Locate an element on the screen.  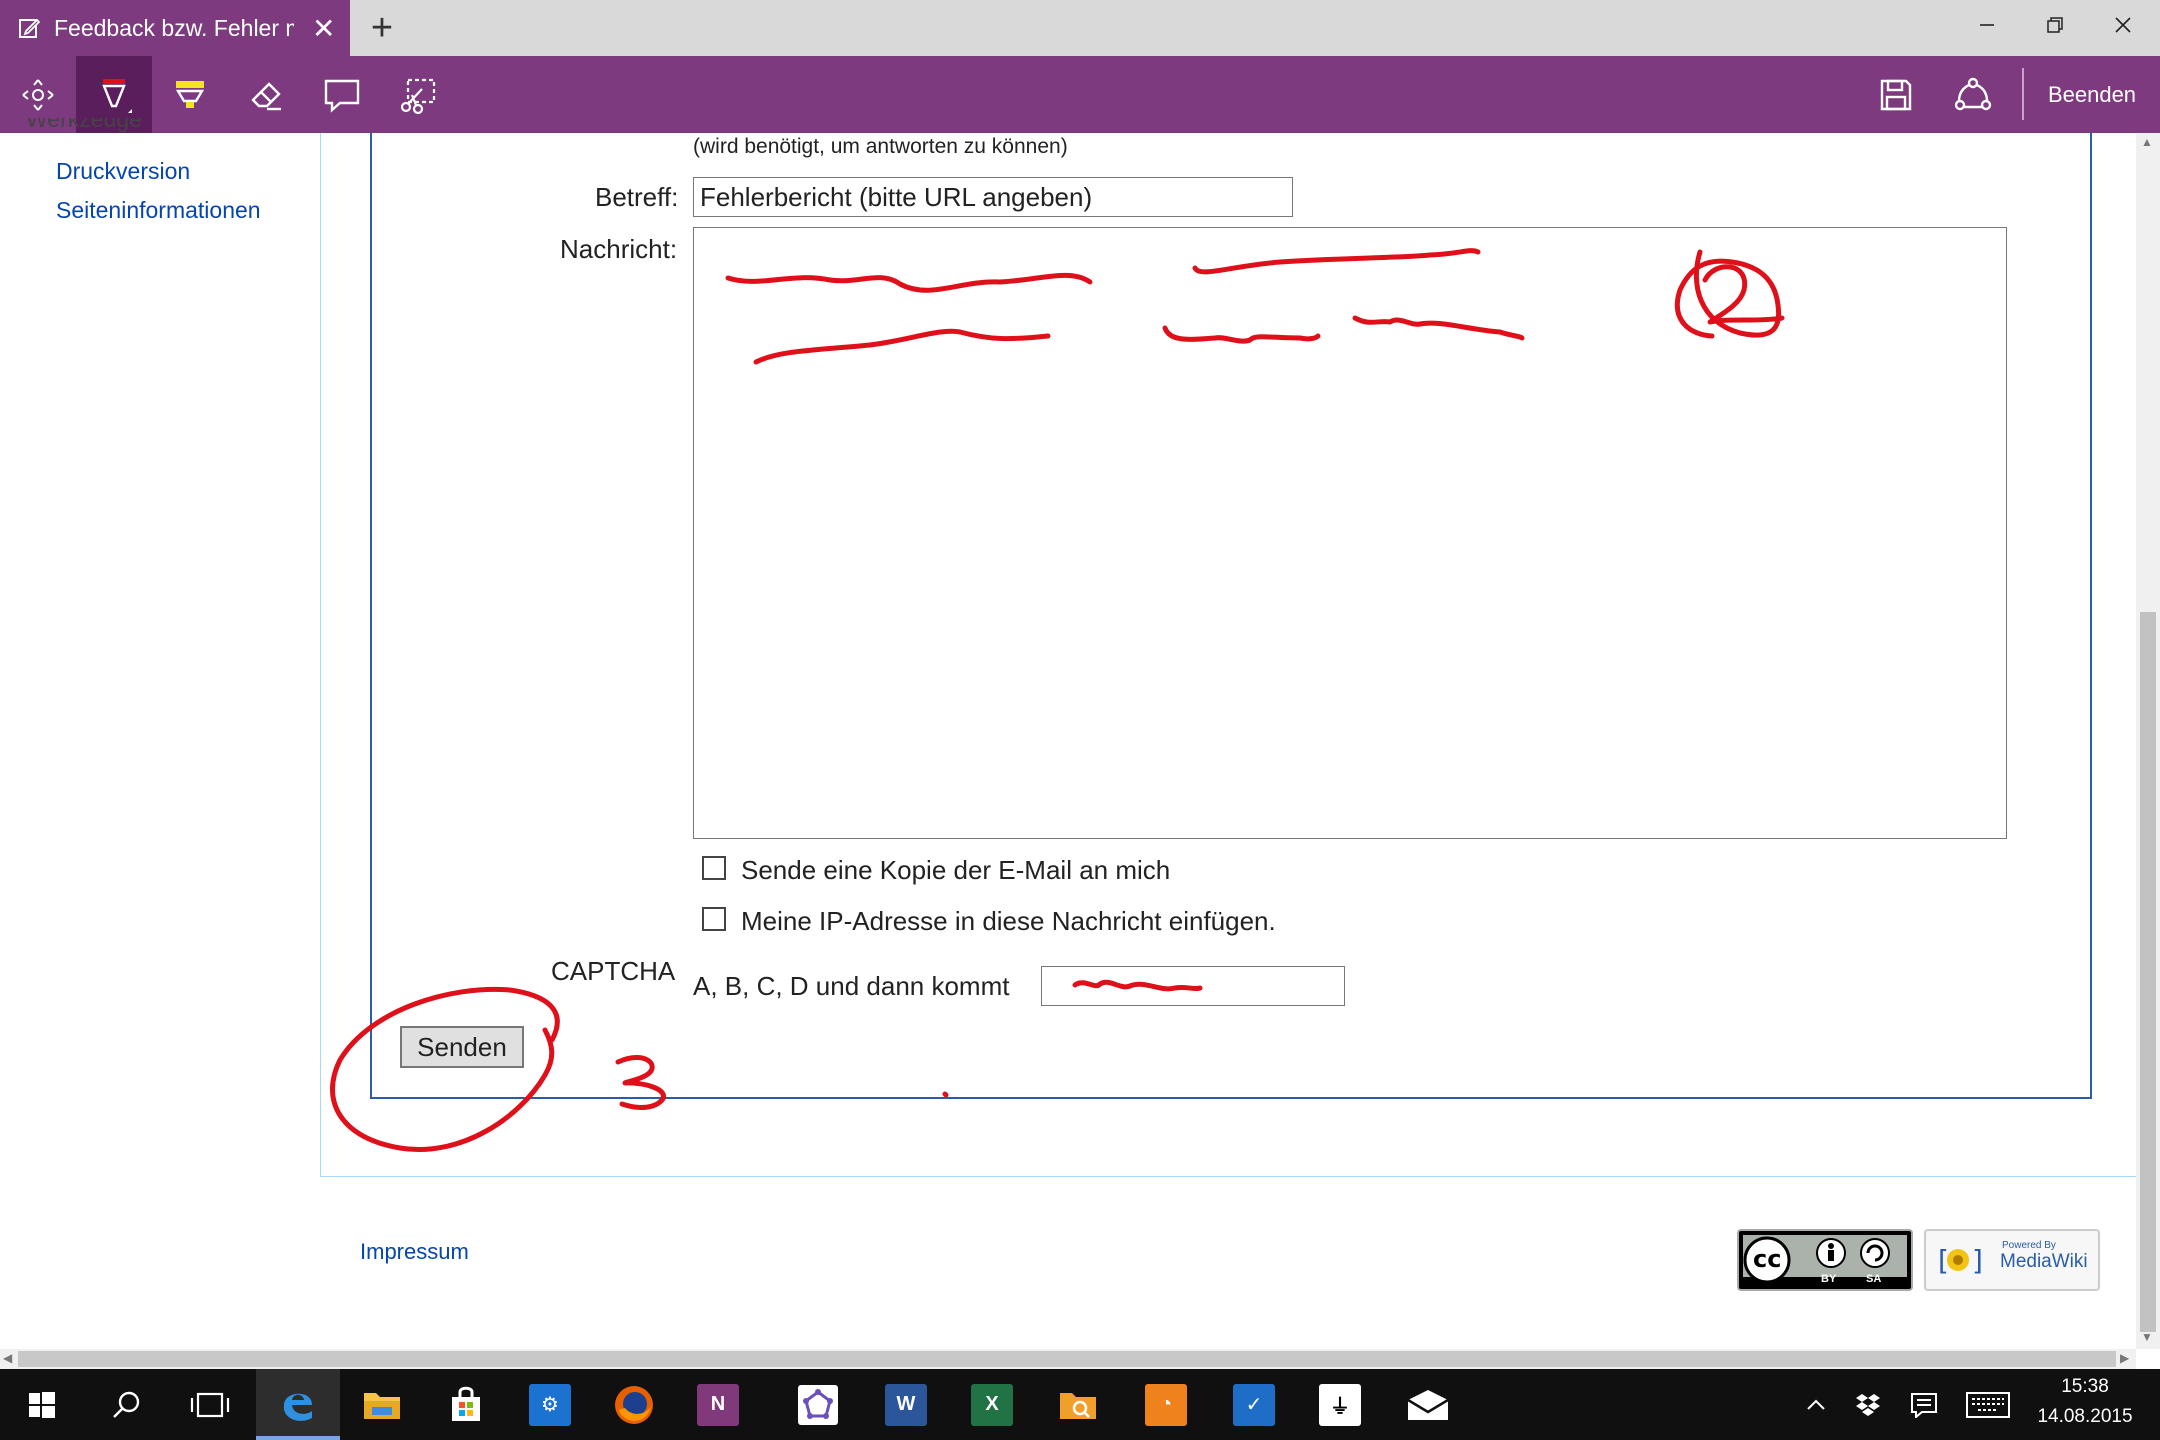
plus-icon: + is located at coordinates (382, 27).